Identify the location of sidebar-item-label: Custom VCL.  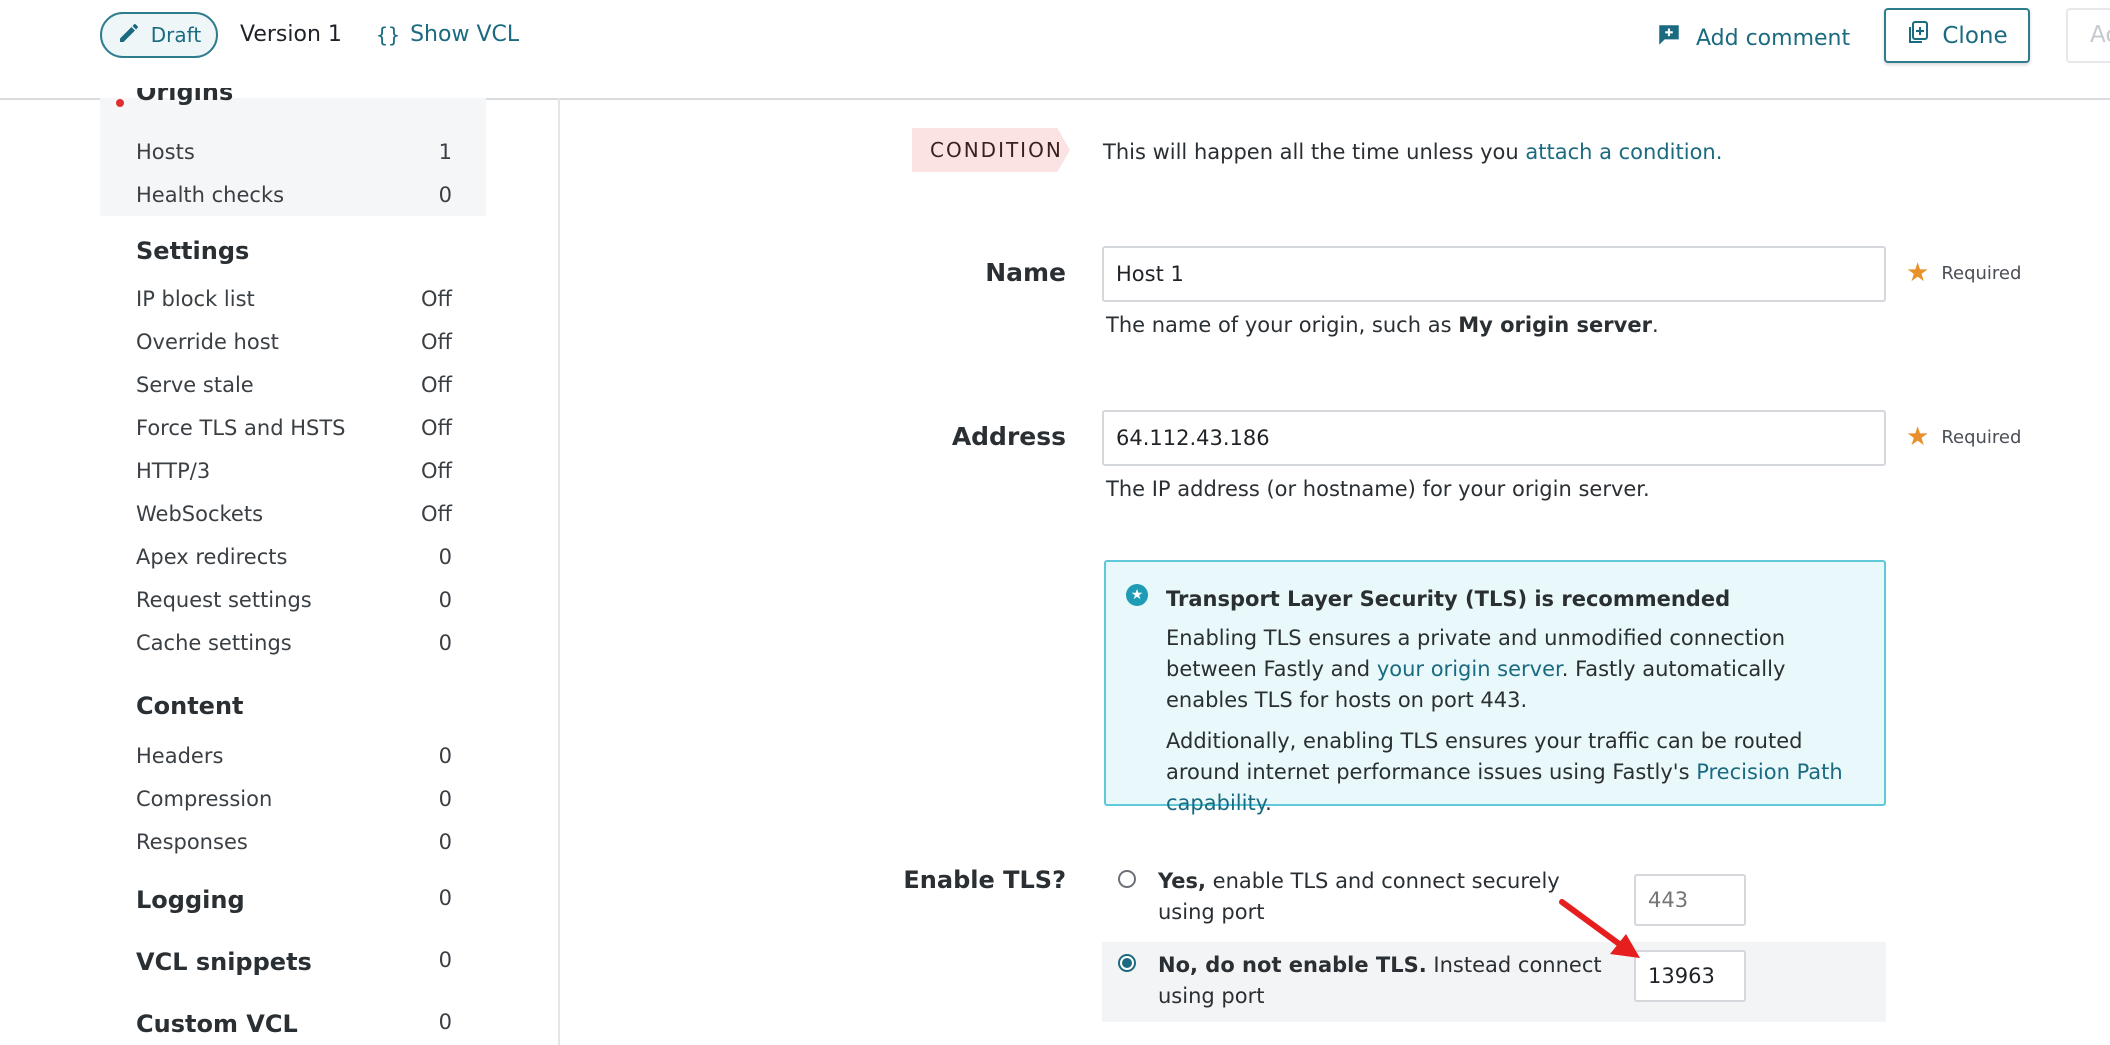
(217, 1024).